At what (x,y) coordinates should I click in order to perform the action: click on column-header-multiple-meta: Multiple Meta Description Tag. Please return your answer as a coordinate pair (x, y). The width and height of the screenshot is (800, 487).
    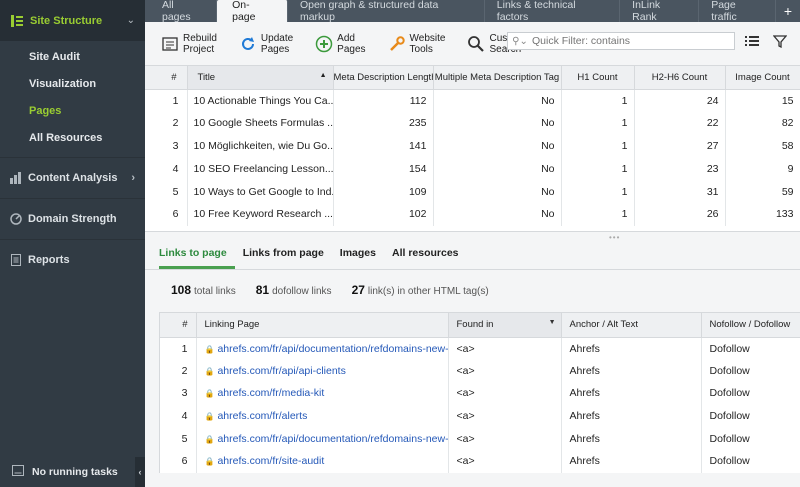
    Looking at the image, I should click on (497, 78).